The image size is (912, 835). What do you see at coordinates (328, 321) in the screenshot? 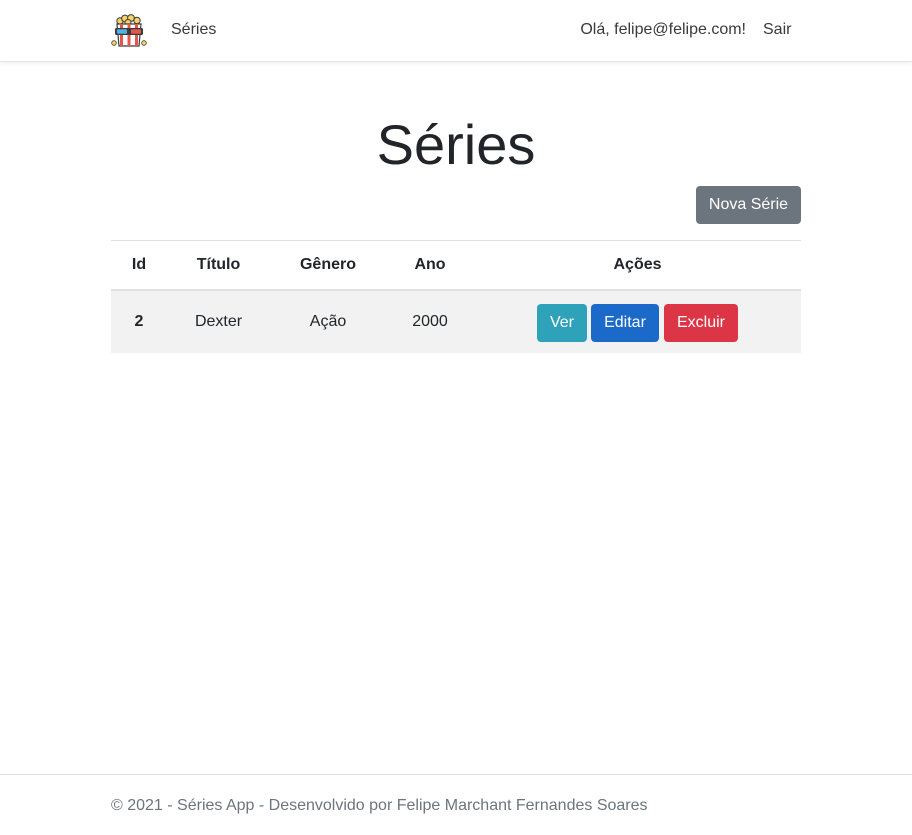
I see `row-genre: Ação` at bounding box center [328, 321].